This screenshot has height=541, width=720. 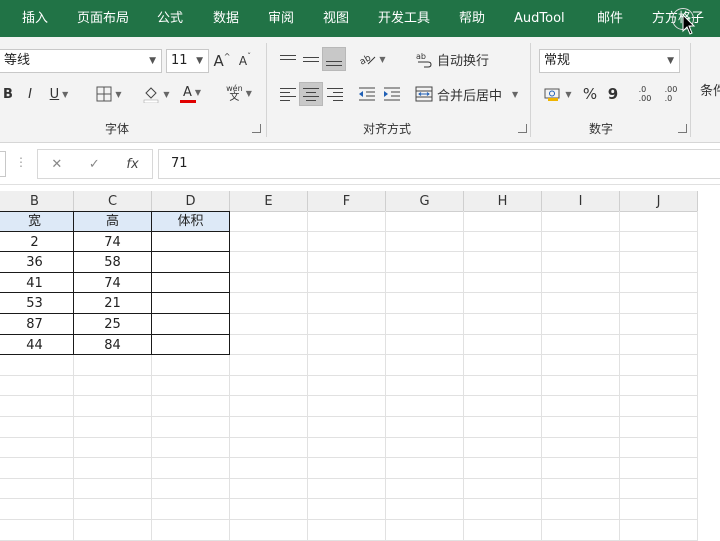 I want to click on column-header-c: C, so click(x=113, y=201).